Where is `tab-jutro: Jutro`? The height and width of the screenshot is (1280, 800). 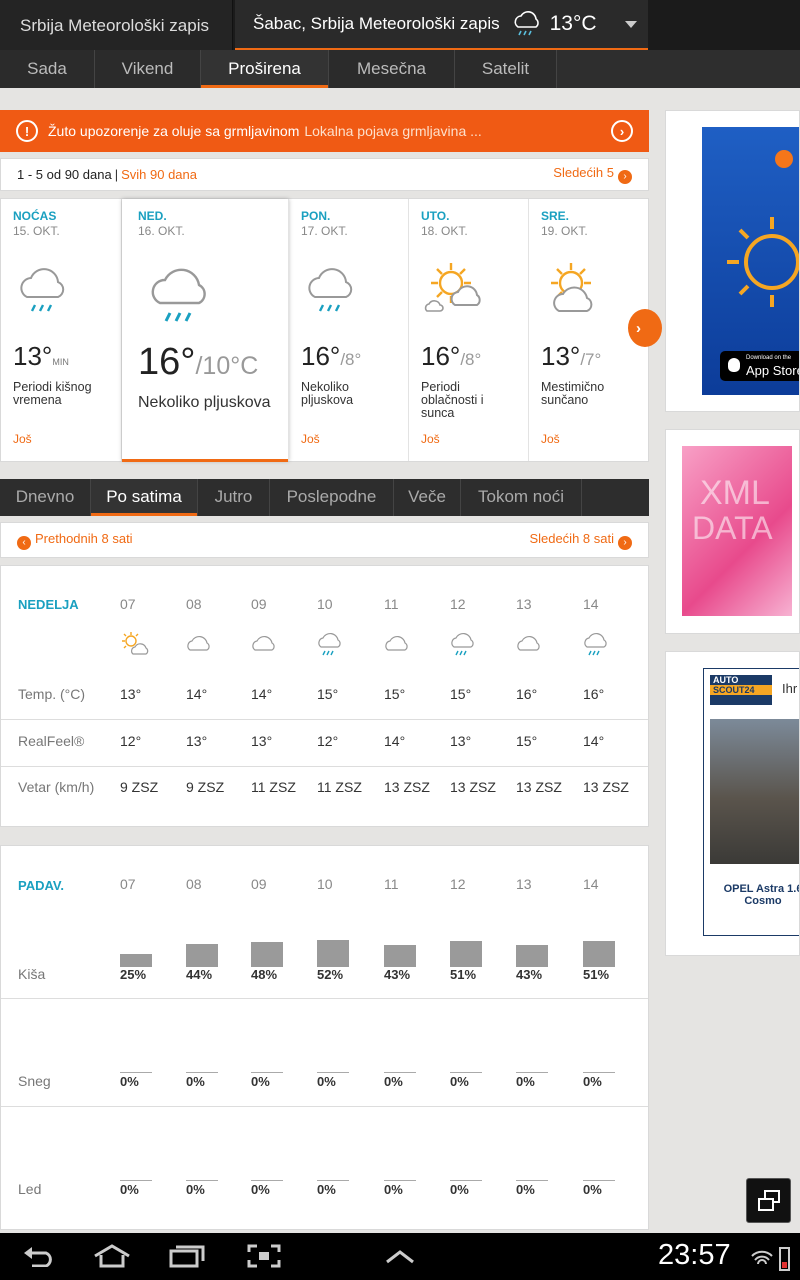
tab-jutro: Jutro is located at coordinates (234, 497).